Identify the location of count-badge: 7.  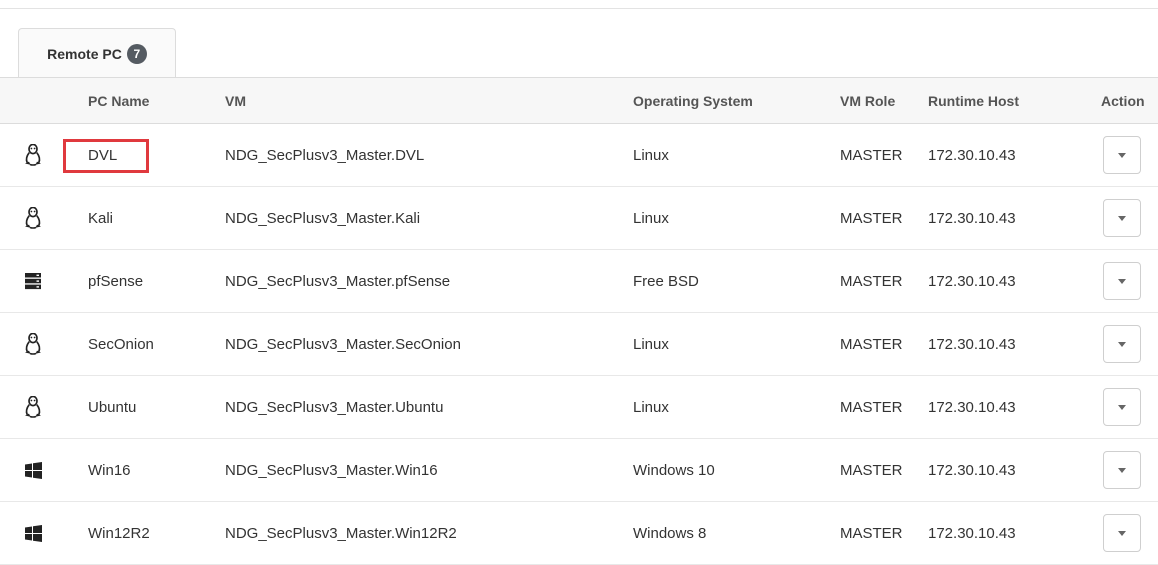
(136, 53).